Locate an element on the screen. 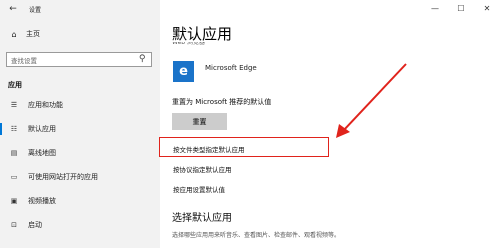  title-bar: ← 设置 is located at coordinates (80, 9).